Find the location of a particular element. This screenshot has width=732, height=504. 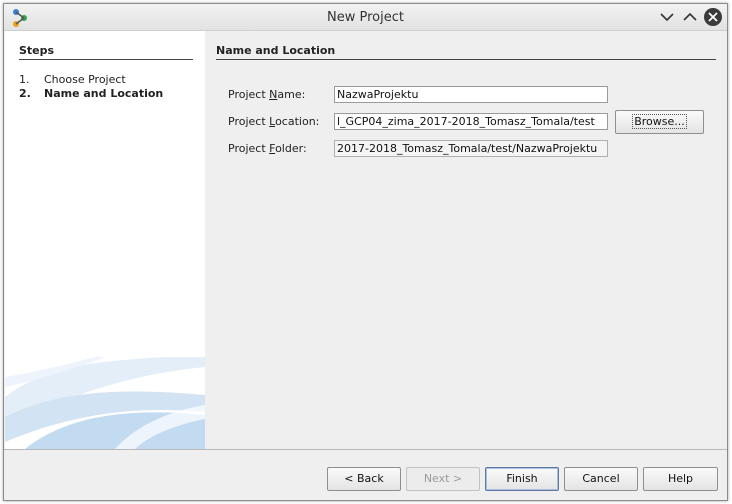

back-button: < Back is located at coordinates (364, 479).